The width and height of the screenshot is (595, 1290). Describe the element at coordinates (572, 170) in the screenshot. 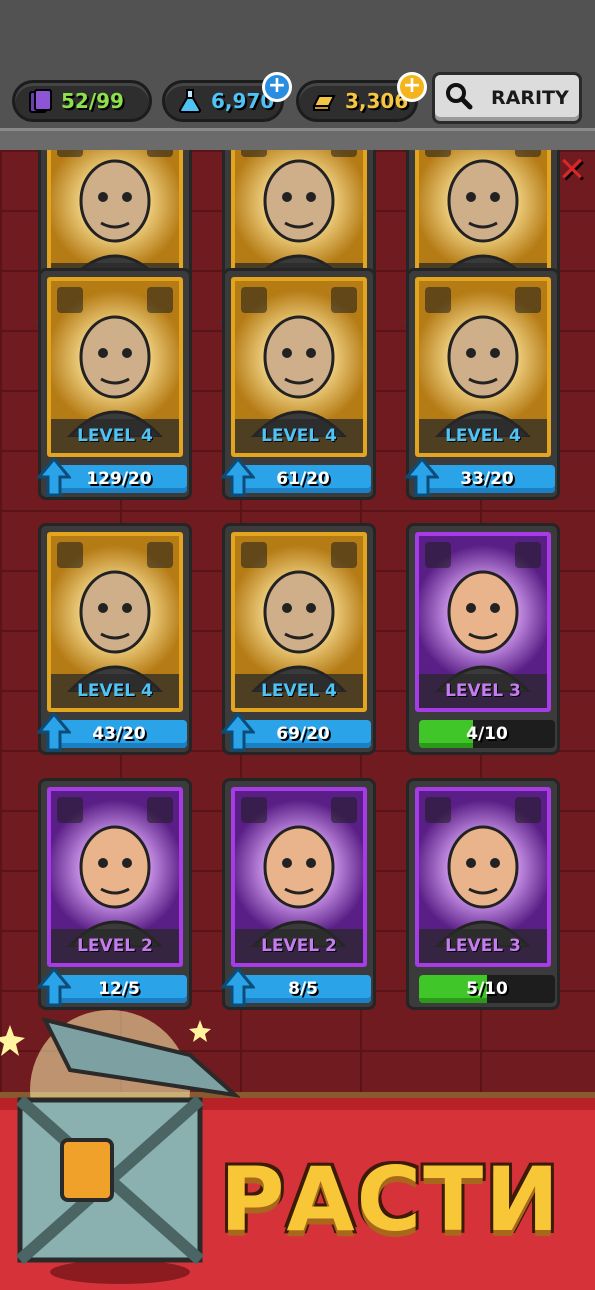

I see `close-icon: ✕` at that location.